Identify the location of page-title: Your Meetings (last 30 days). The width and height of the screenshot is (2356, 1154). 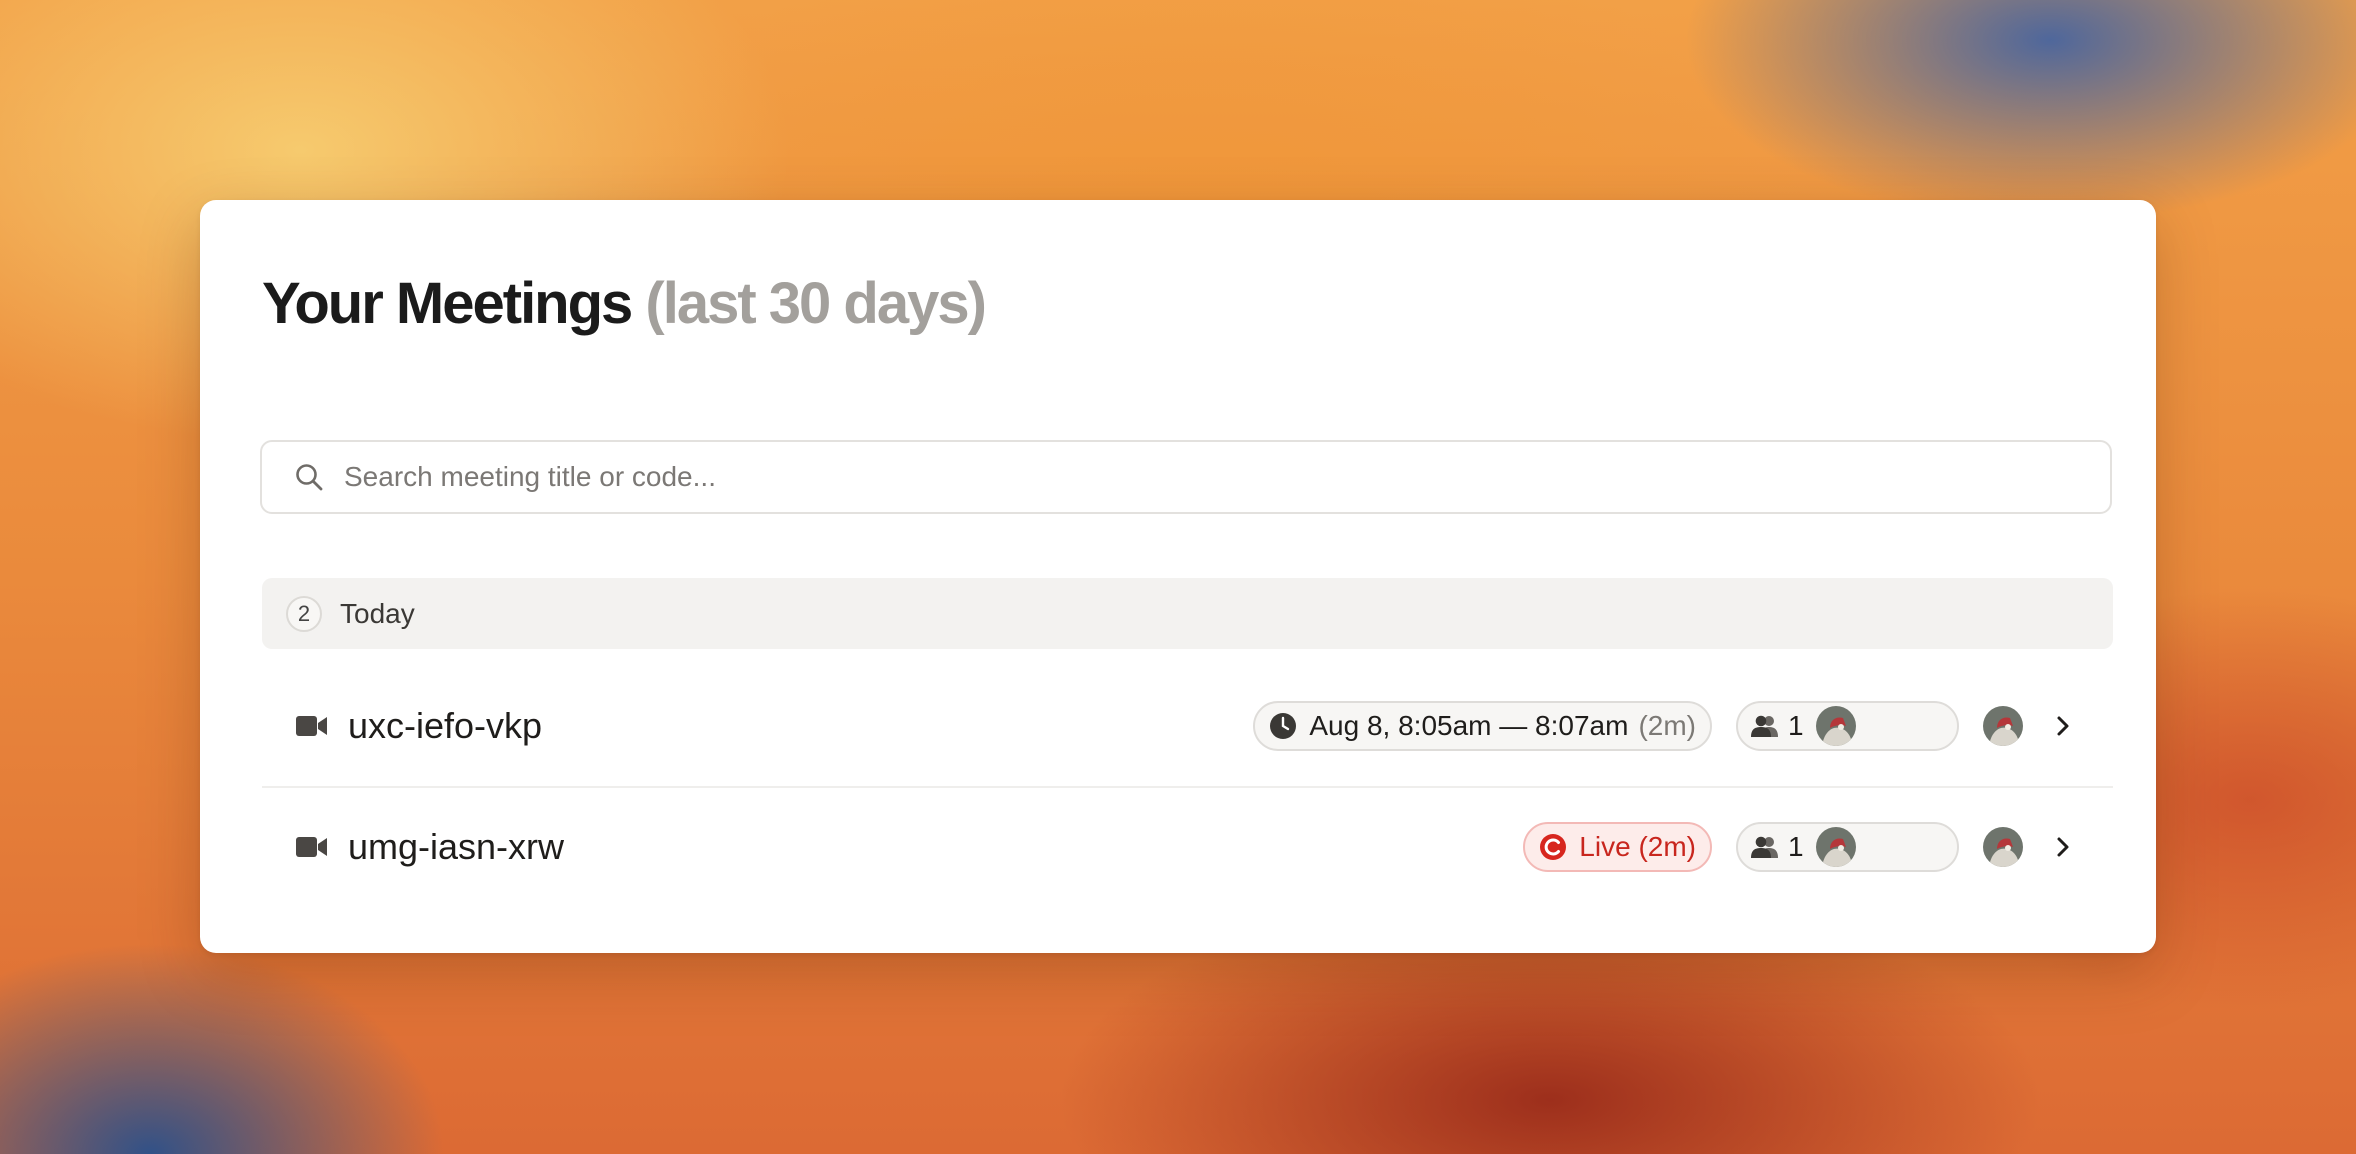
(624, 303).